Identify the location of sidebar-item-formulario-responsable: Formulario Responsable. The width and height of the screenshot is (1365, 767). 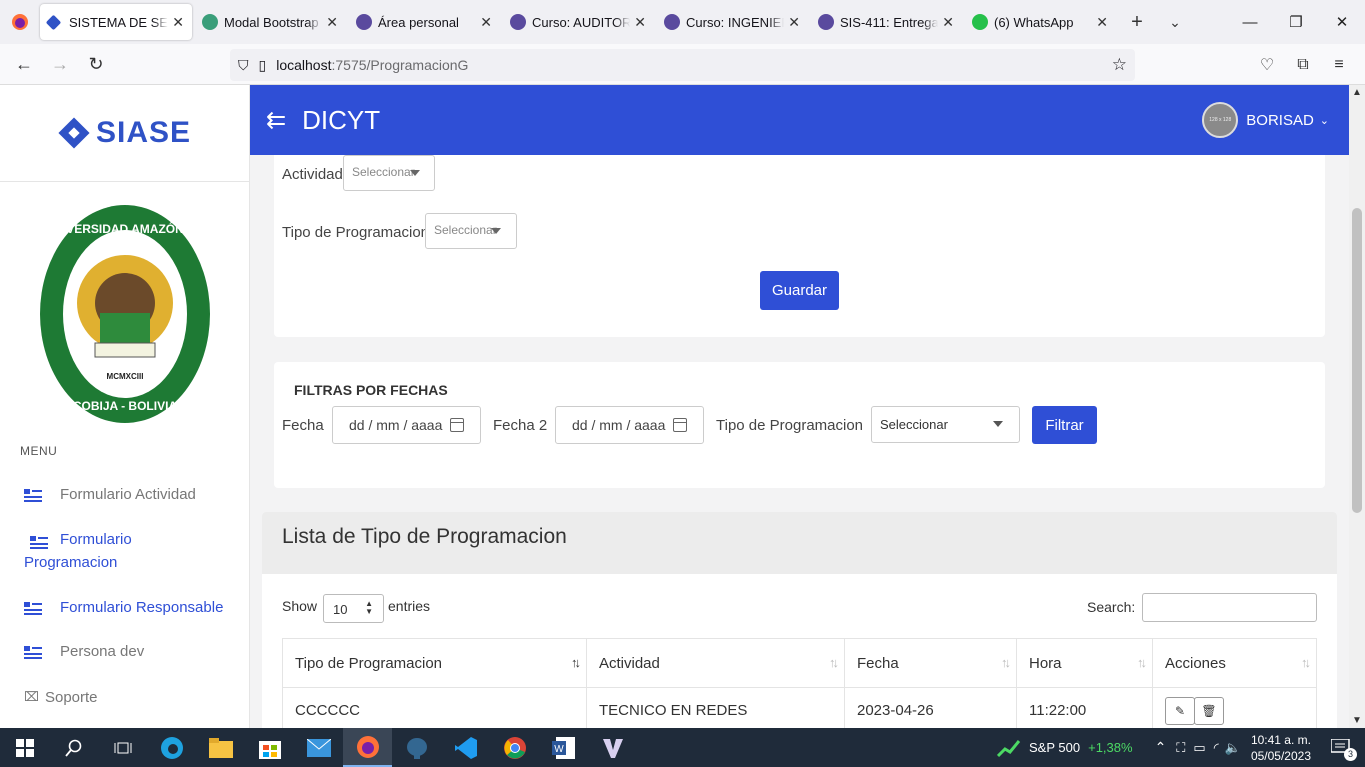
(123, 607).